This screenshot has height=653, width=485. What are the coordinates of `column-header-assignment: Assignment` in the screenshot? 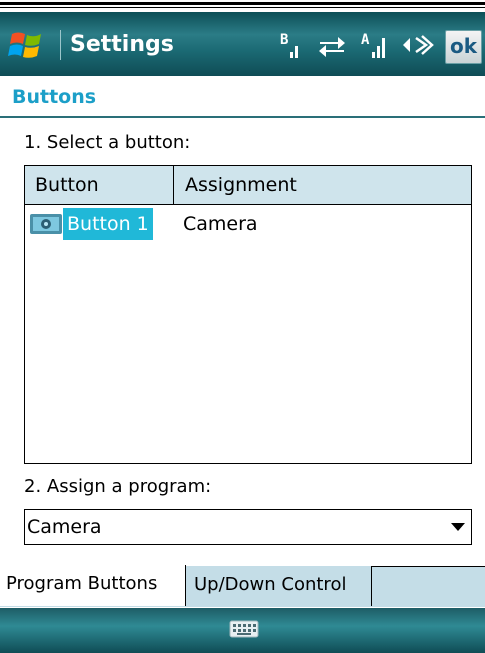 It's located at (241, 185).